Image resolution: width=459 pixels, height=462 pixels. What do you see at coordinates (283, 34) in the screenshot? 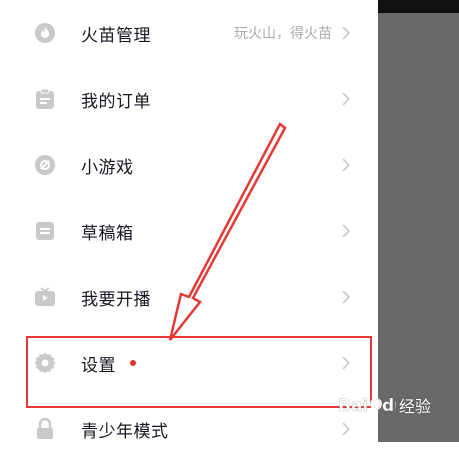
I see `menu-item-subtext: 玩火山，得火苗` at bounding box center [283, 34].